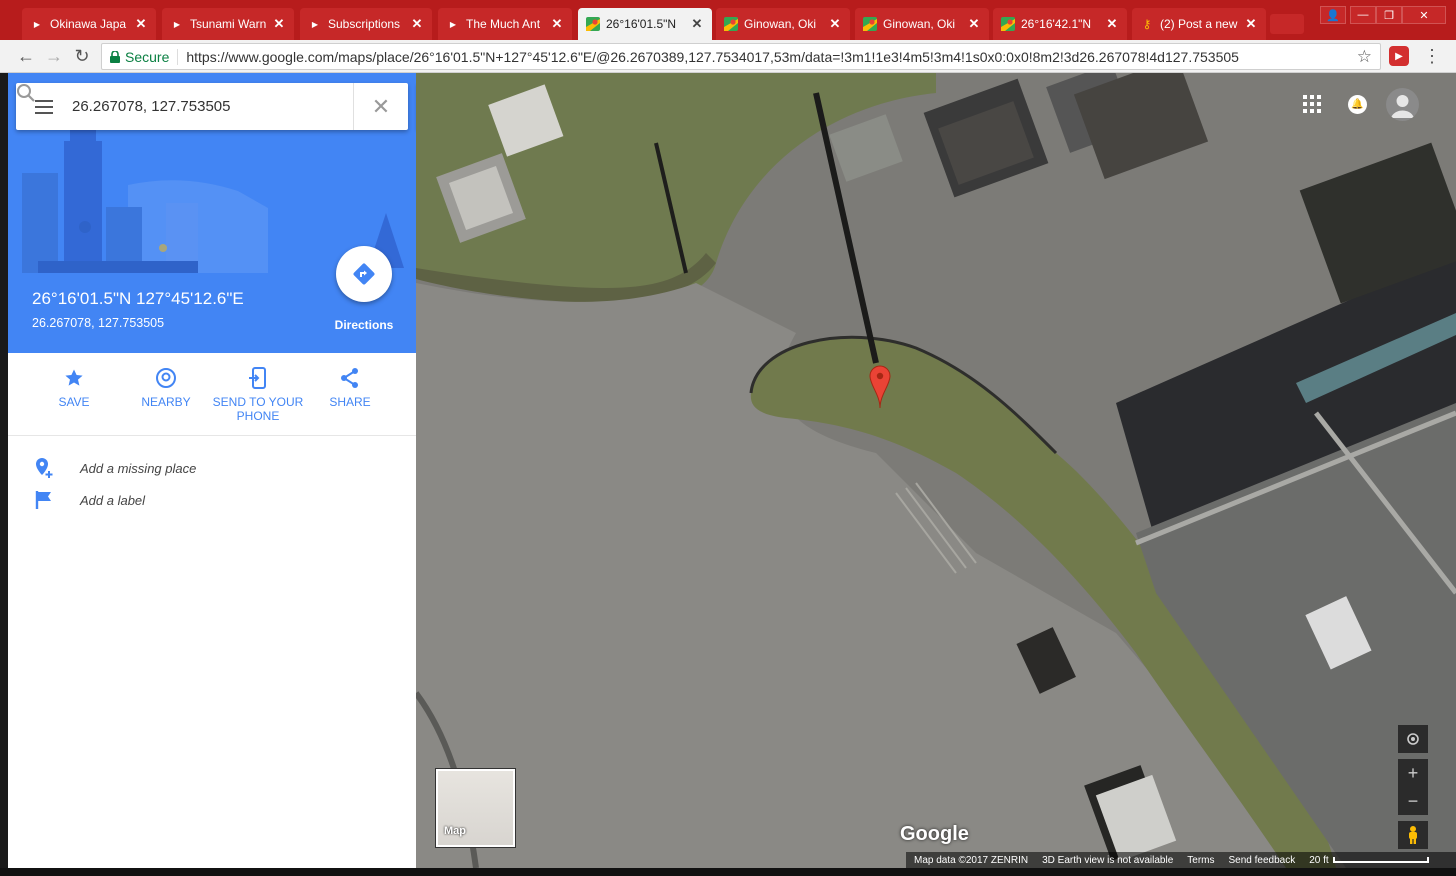 The height and width of the screenshot is (876, 1456). Describe the element at coordinates (212, 173) in the screenshot. I see `hero-illustration: 26.267078, 127.753505 ✕` at that location.